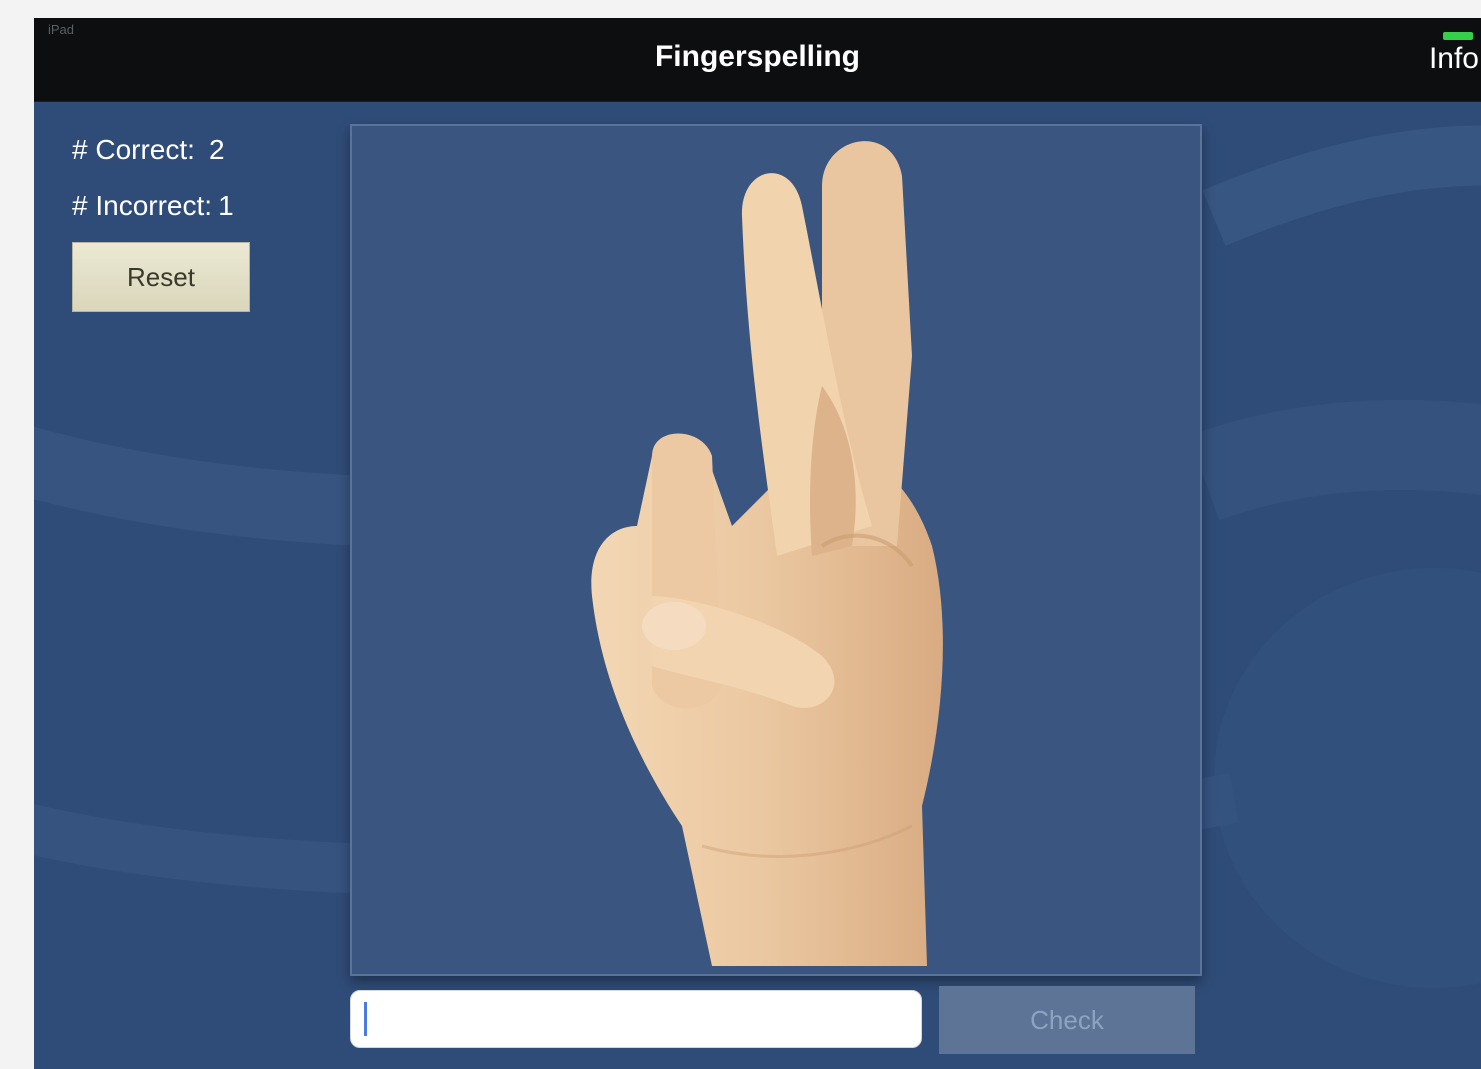 This screenshot has width=1481, height=1069. Describe the element at coordinates (161, 277) in the screenshot. I see `reset-button: Reset` at that location.